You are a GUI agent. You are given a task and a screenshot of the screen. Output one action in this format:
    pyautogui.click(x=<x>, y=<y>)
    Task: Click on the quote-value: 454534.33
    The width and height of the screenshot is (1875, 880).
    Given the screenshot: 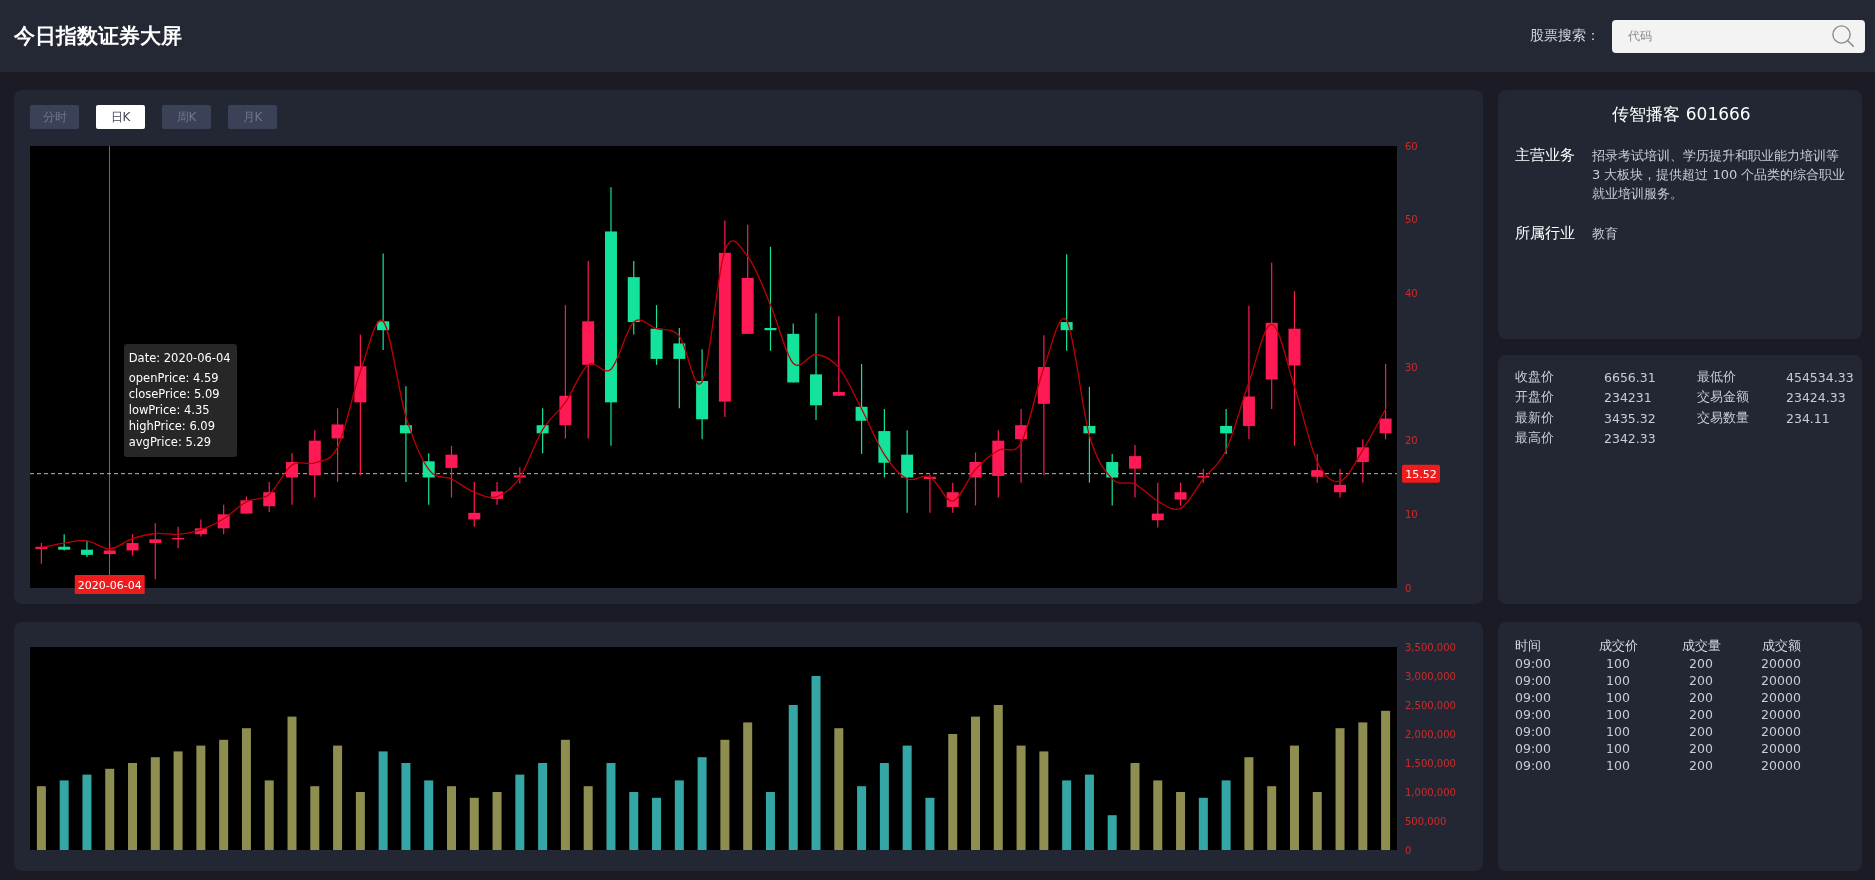 What is the action you would take?
    pyautogui.click(x=1820, y=377)
    